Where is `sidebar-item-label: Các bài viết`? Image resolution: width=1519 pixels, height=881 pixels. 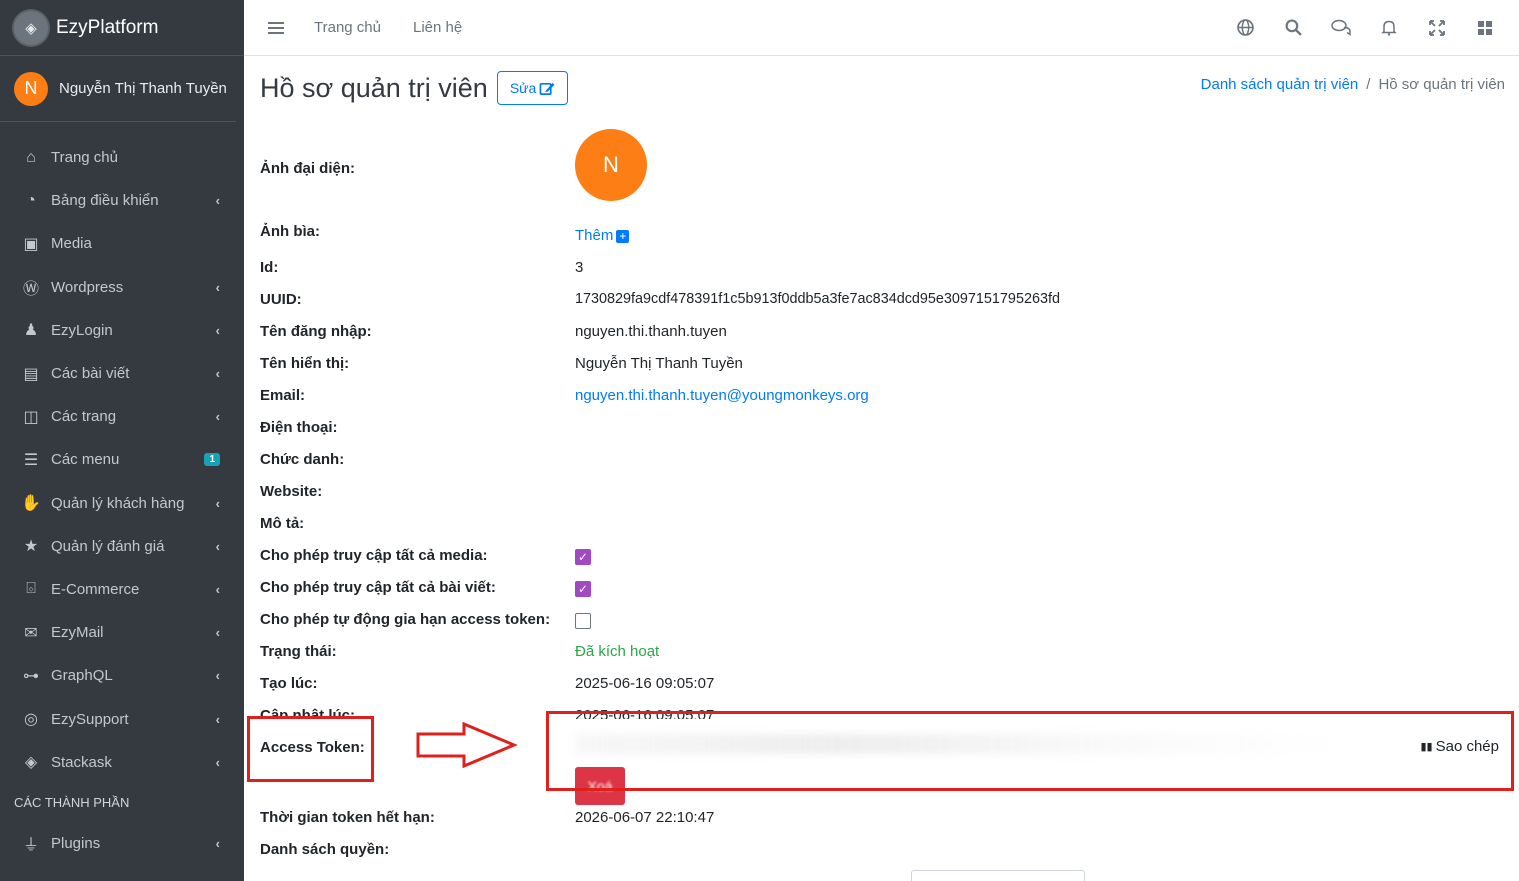 sidebar-item-label: Các bài viết is located at coordinates (90, 374).